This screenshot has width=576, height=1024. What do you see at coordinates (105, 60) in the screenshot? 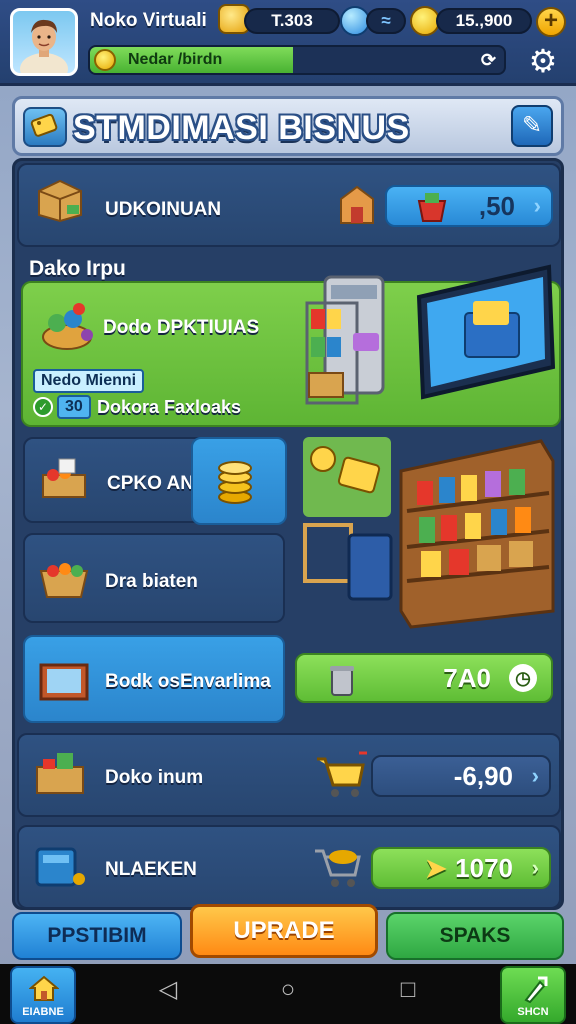
I see `progress-coin-icon` at bounding box center [105, 60].